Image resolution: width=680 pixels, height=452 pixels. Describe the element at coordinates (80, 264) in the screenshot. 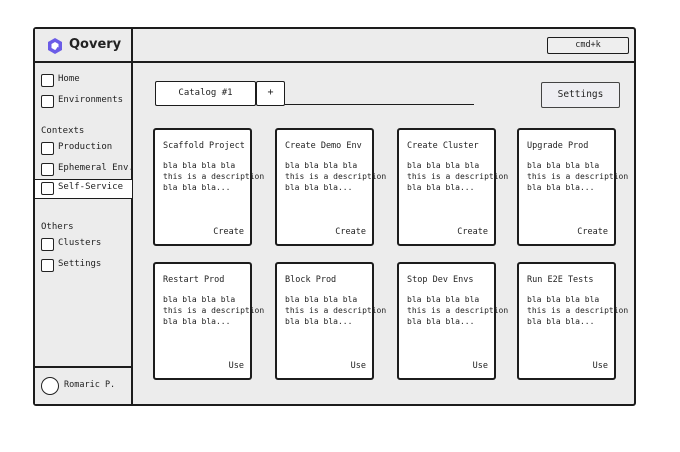

I see `sidebar-item-label: Settings` at that location.